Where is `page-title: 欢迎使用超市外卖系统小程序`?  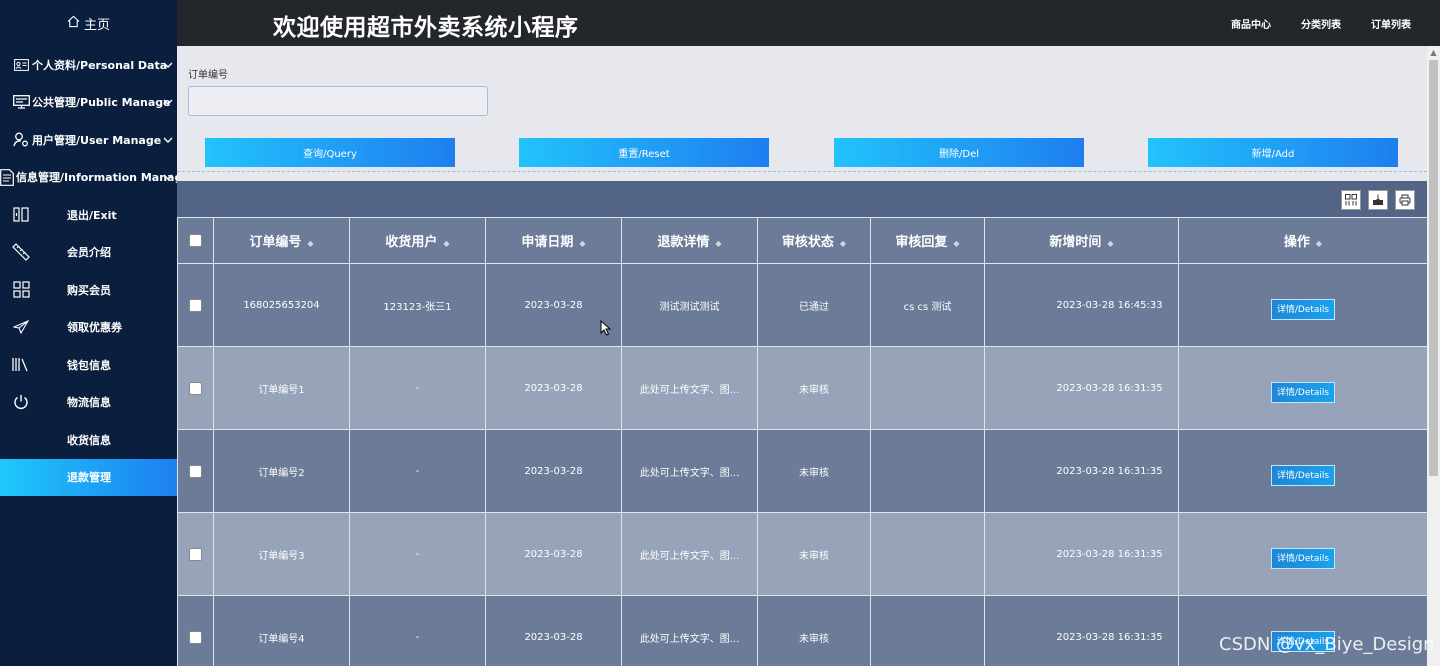
page-title: 欢迎使用超市外卖系统小程序 is located at coordinates (426, 28).